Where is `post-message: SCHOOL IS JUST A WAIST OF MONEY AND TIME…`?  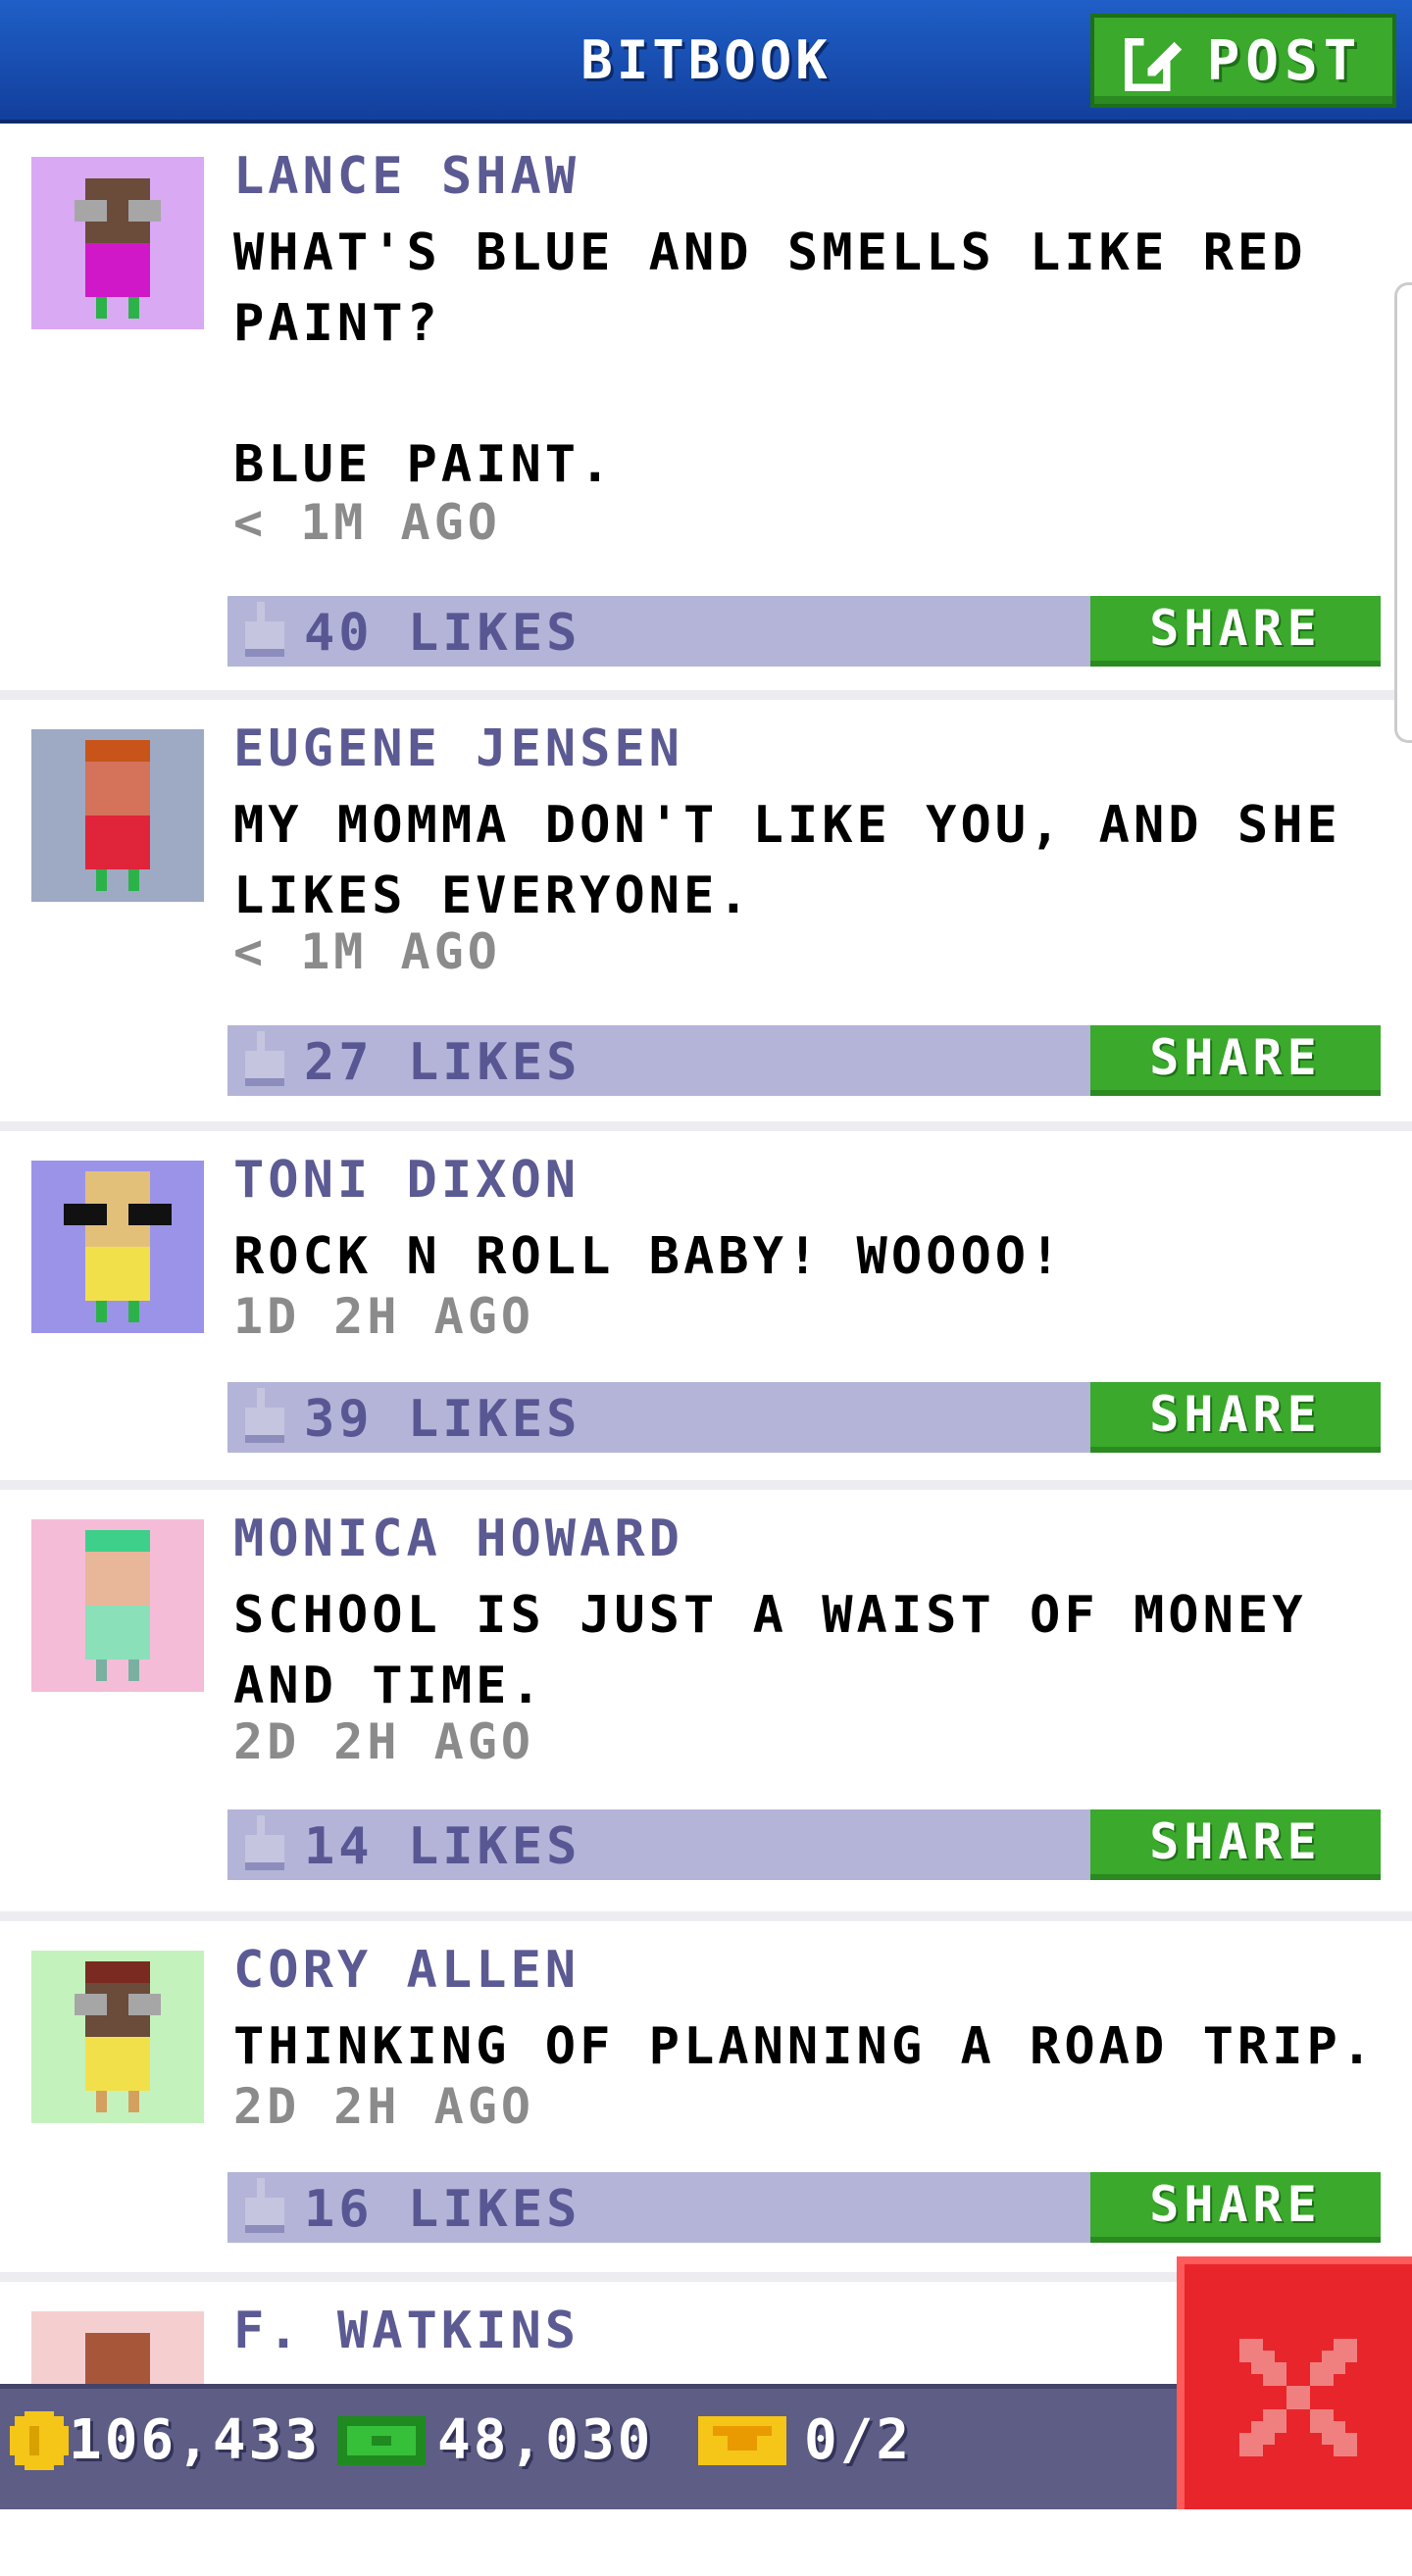 post-message: SCHOOL IS JUST A WAIST OF MONEY AND TIME… is located at coordinates (770, 1650).